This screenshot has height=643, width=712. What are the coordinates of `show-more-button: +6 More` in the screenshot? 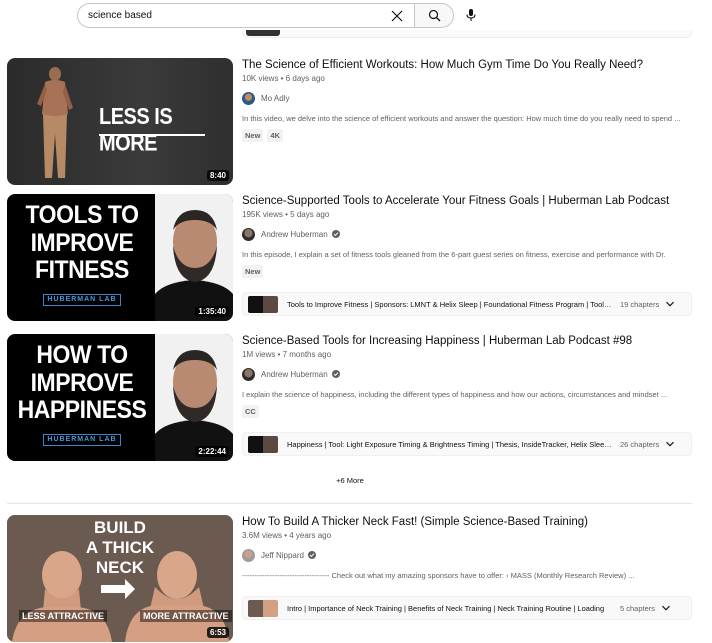 It's located at (350, 483).